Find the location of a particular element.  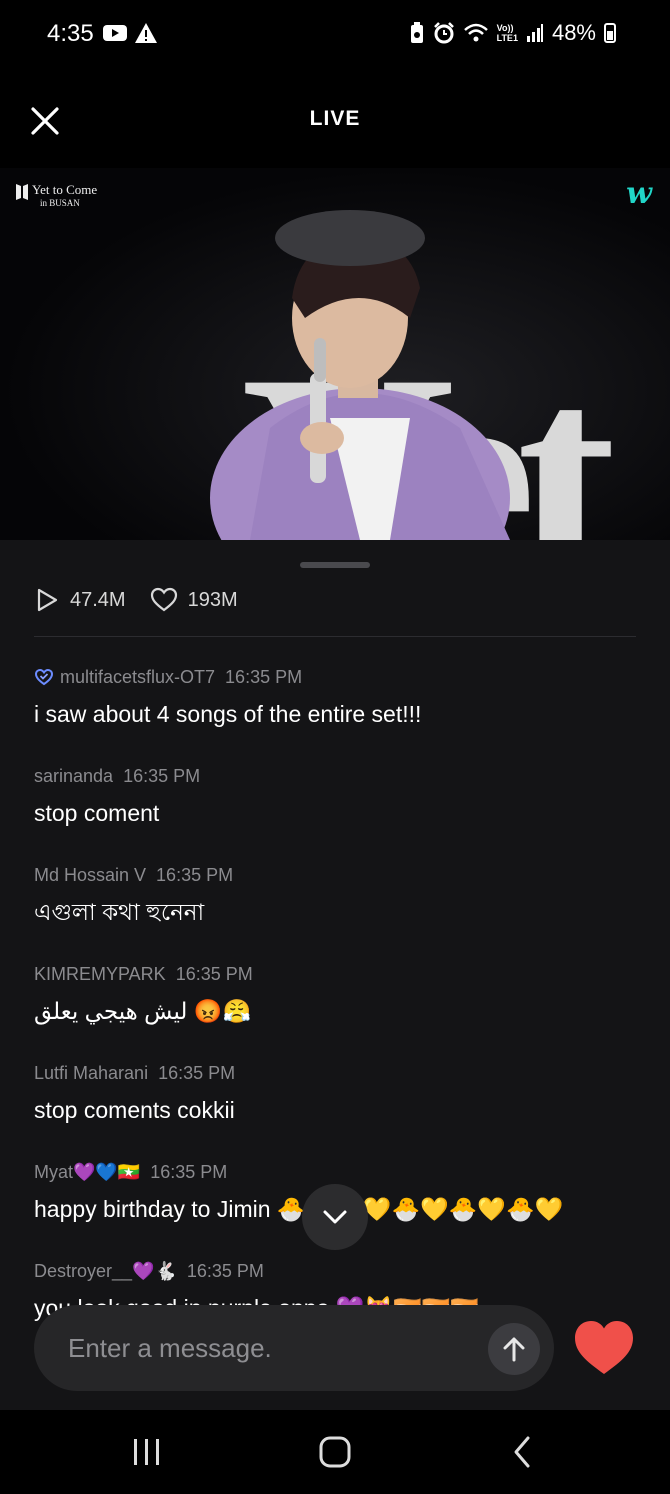

message-input is located at coordinates (268, 1348).